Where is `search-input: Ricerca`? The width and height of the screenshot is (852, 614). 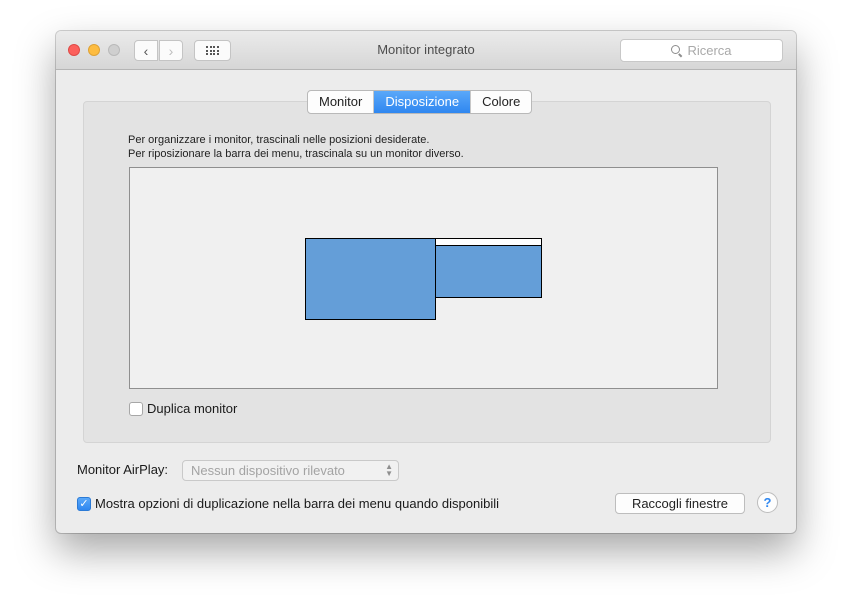
search-input: Ricerca is located at coordinates (701, 50).